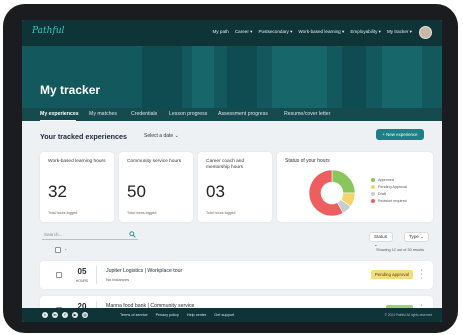 The width and height of the screenshot is (463, 335). What do you see at coordinates (220, 32) in the screenshot?
I see `nav-my-path: My path` at bounding box center [220, 32].